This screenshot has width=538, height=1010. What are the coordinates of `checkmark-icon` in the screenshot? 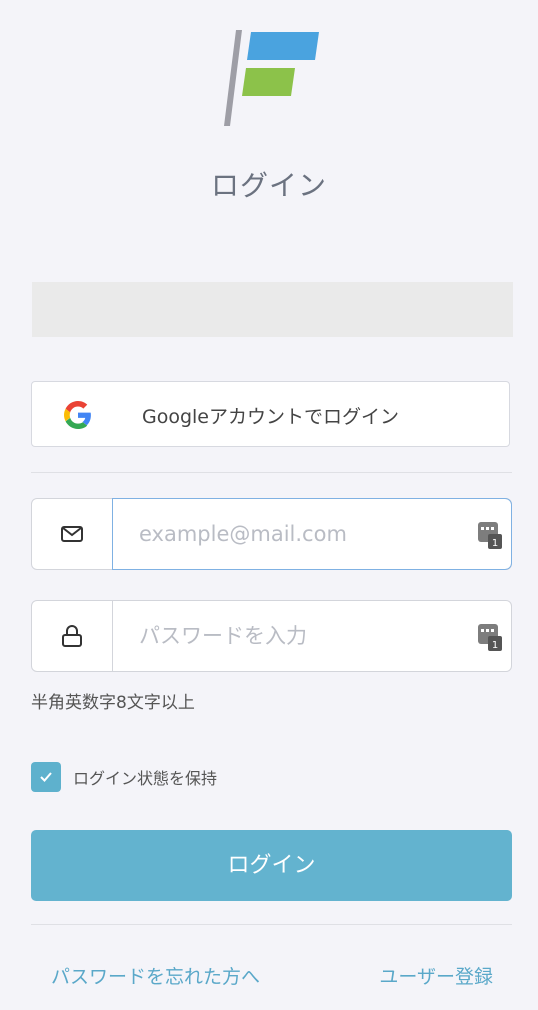 It's located at (46, 777).